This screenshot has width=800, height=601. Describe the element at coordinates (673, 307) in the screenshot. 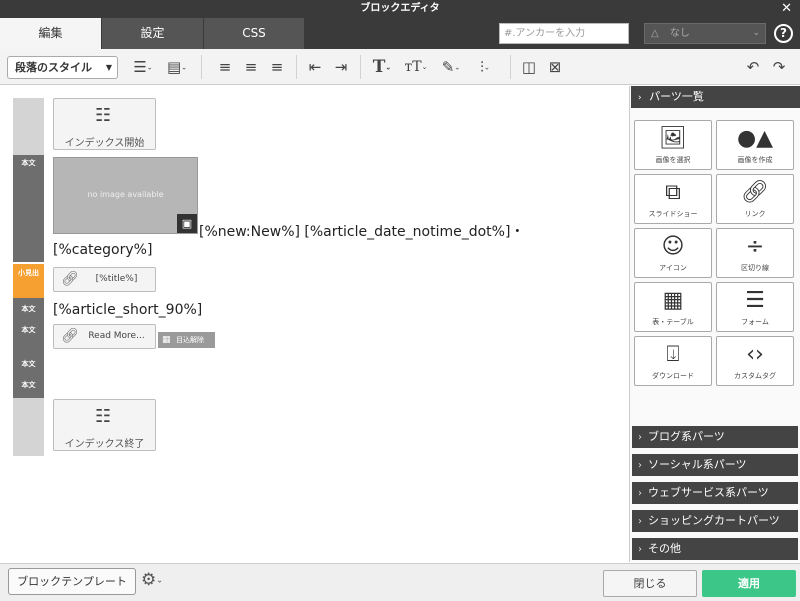

I see `part-table: ▦ 表・テーブル` at that location.